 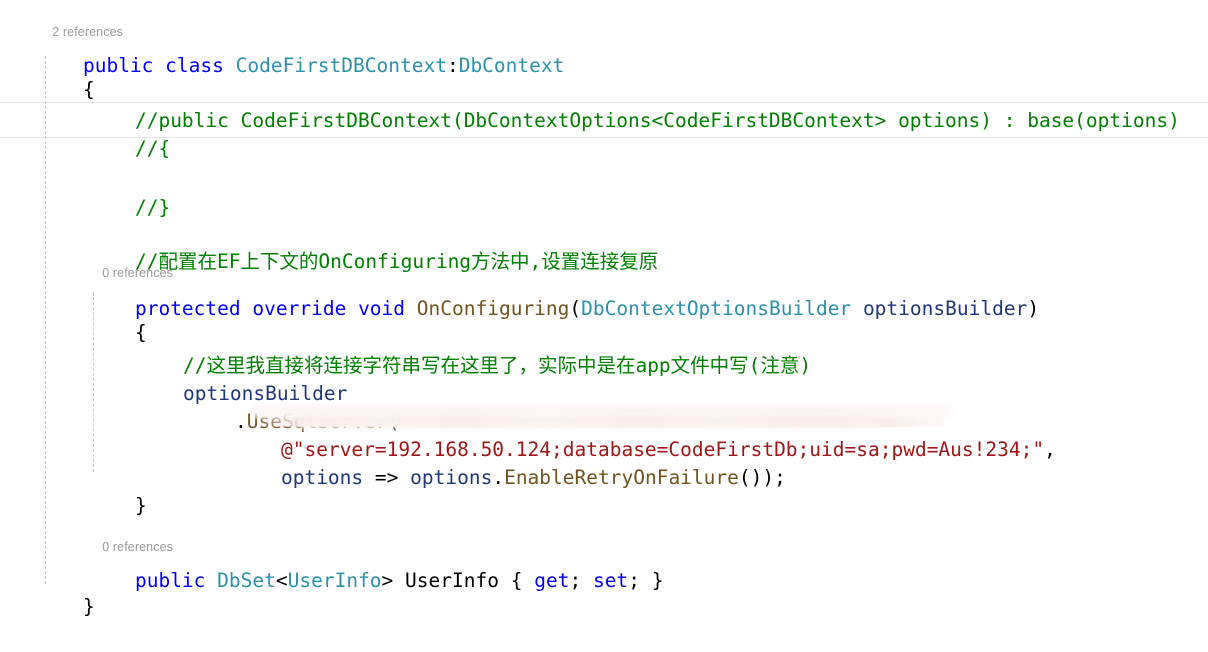 I want to click on line-class-close-brace: }, so click(x=604, y=590).